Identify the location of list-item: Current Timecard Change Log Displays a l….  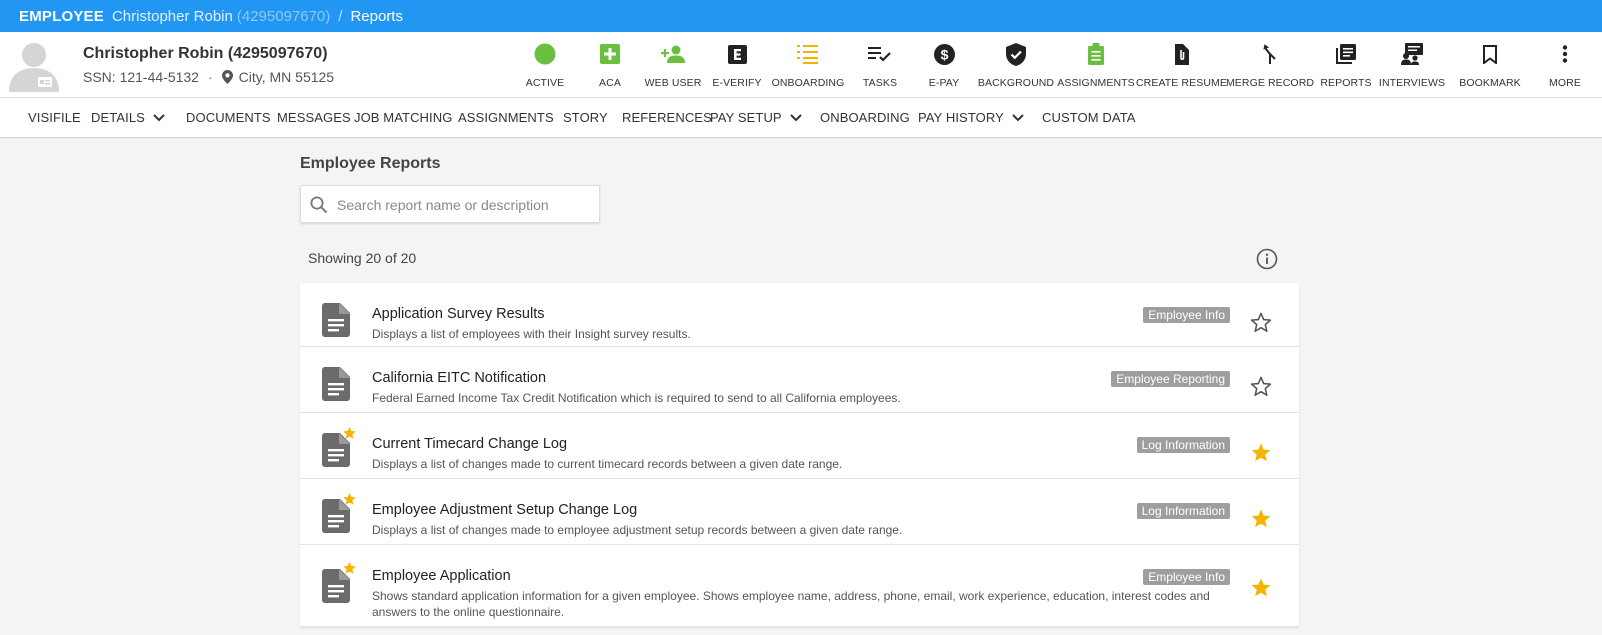
(799, 446).